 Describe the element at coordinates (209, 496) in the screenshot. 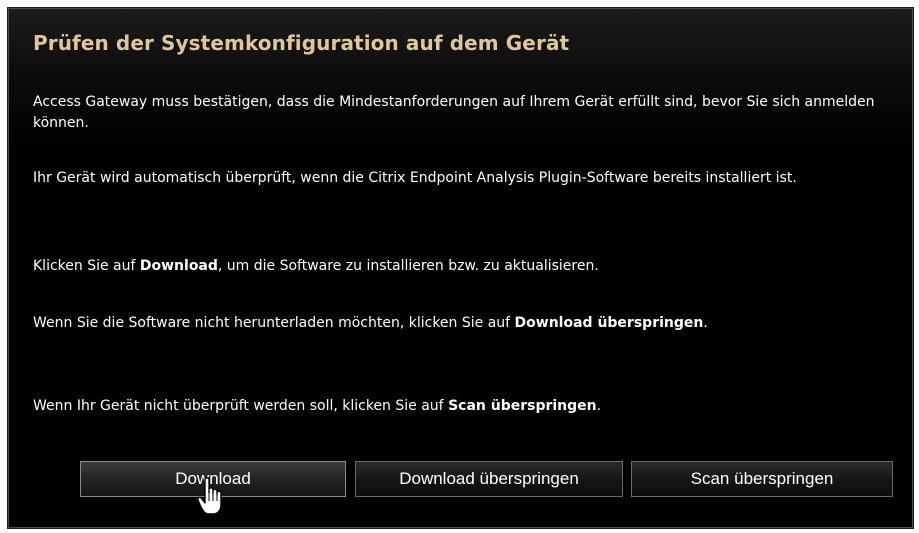

I see `hand-pointer-icon` at that location.